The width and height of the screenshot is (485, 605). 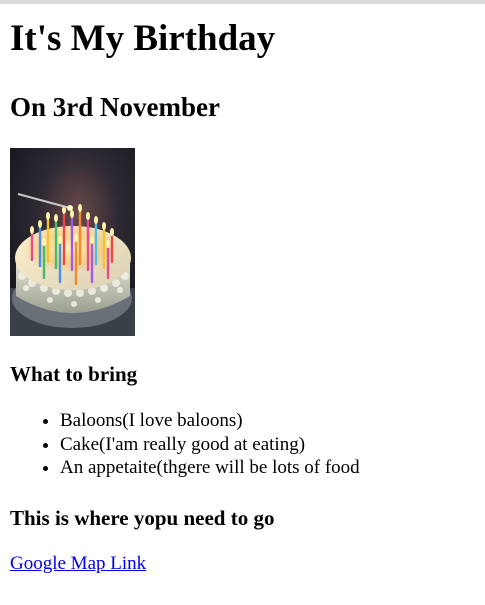 I want to click on location-heading: This is where yopu need to go, so click(x=142, y=518).